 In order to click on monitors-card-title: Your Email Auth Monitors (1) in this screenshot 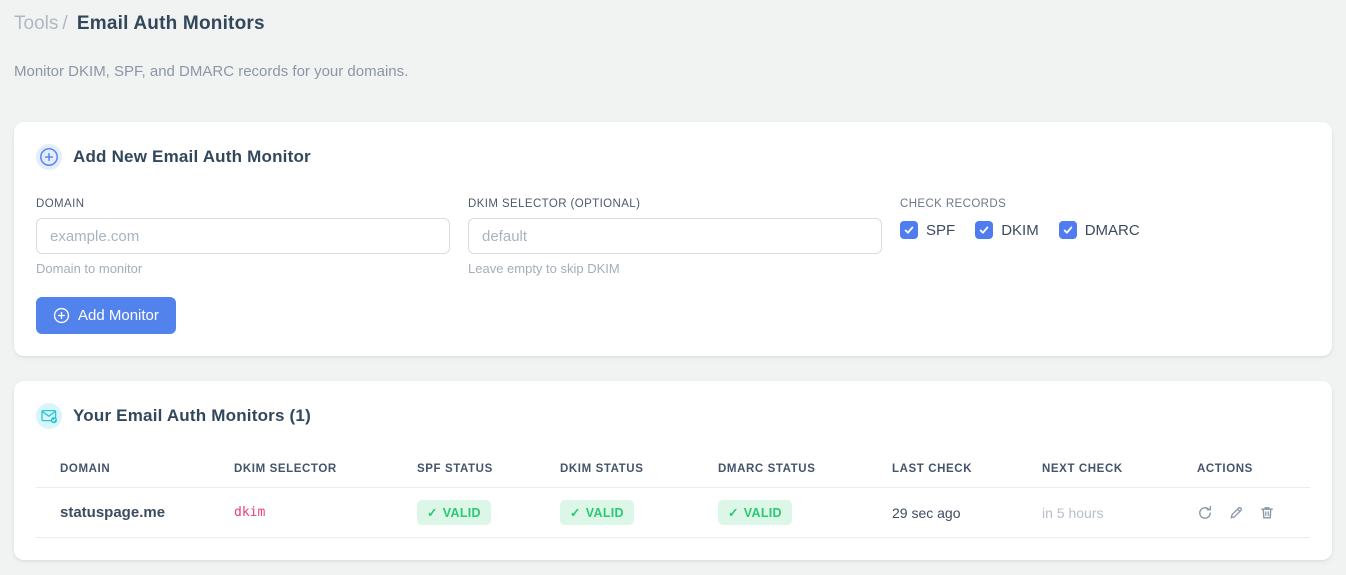, I will do `click(192, 415)`.